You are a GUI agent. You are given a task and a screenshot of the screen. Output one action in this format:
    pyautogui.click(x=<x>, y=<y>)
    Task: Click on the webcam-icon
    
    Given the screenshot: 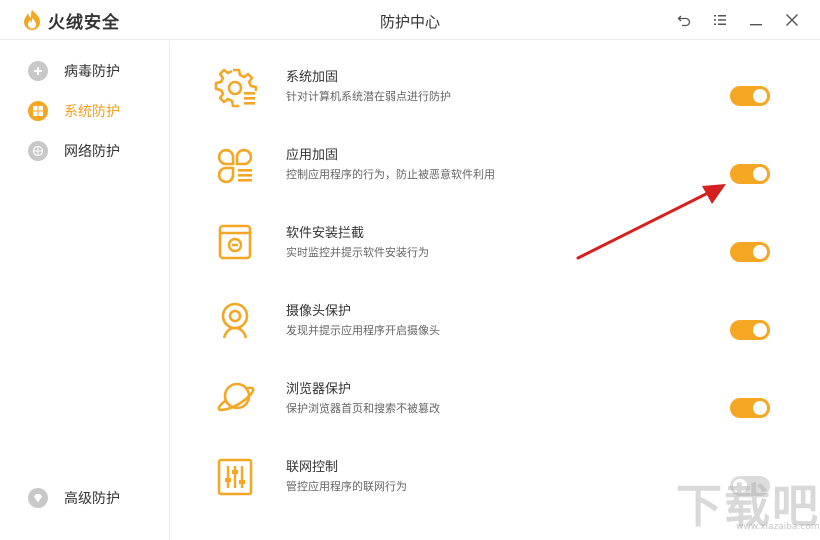 What is the action you would take?
    pyautogui.click(x=235, y=320)
    